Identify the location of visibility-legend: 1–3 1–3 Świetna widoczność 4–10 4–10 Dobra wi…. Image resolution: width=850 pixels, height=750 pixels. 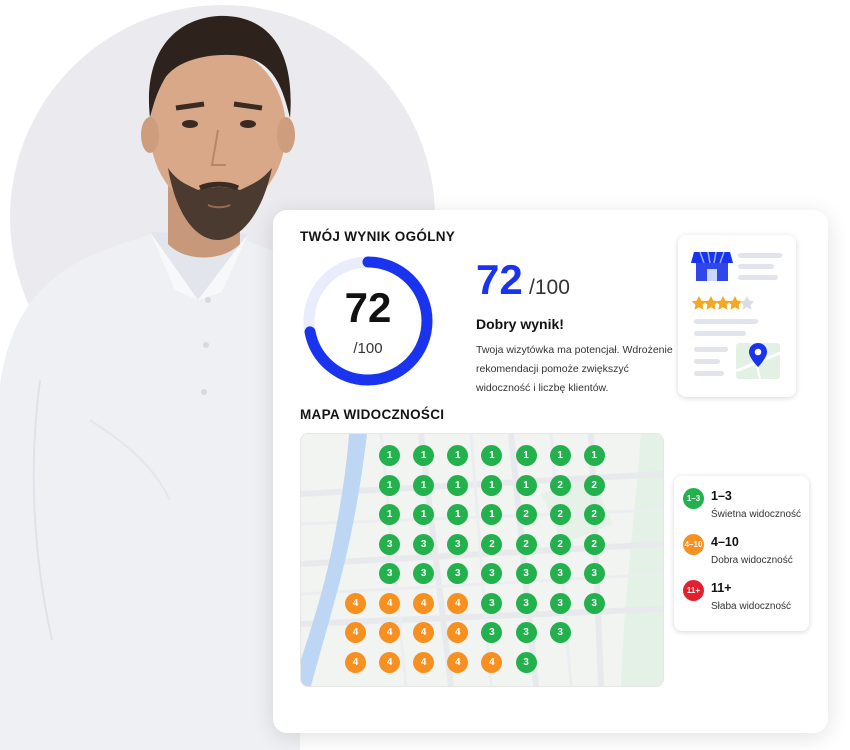
(741, 553).